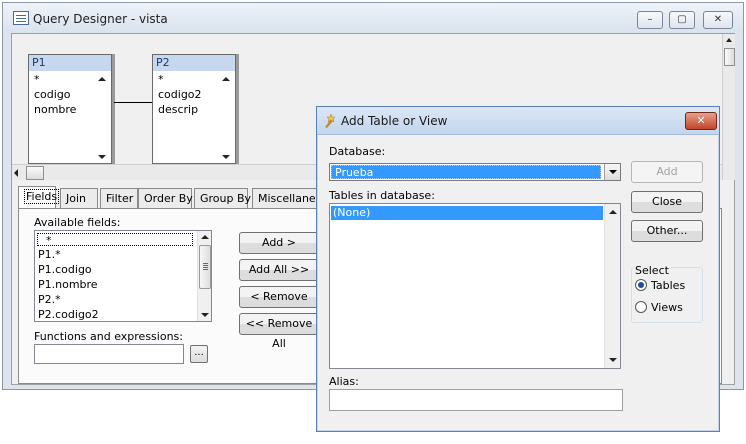 The width and height of the screenshot is (746, 444). Describe the element at coordinates (70, 63) in the screenshot. I see `table-header-p1: P1` at that location.